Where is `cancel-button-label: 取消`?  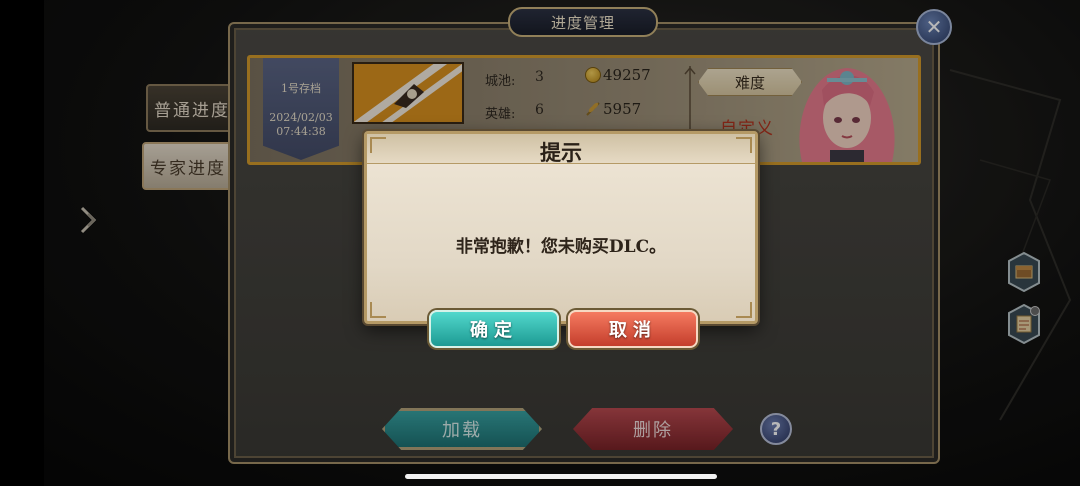 cancel-button-label: 取消 is located at coordinates (633, 330).